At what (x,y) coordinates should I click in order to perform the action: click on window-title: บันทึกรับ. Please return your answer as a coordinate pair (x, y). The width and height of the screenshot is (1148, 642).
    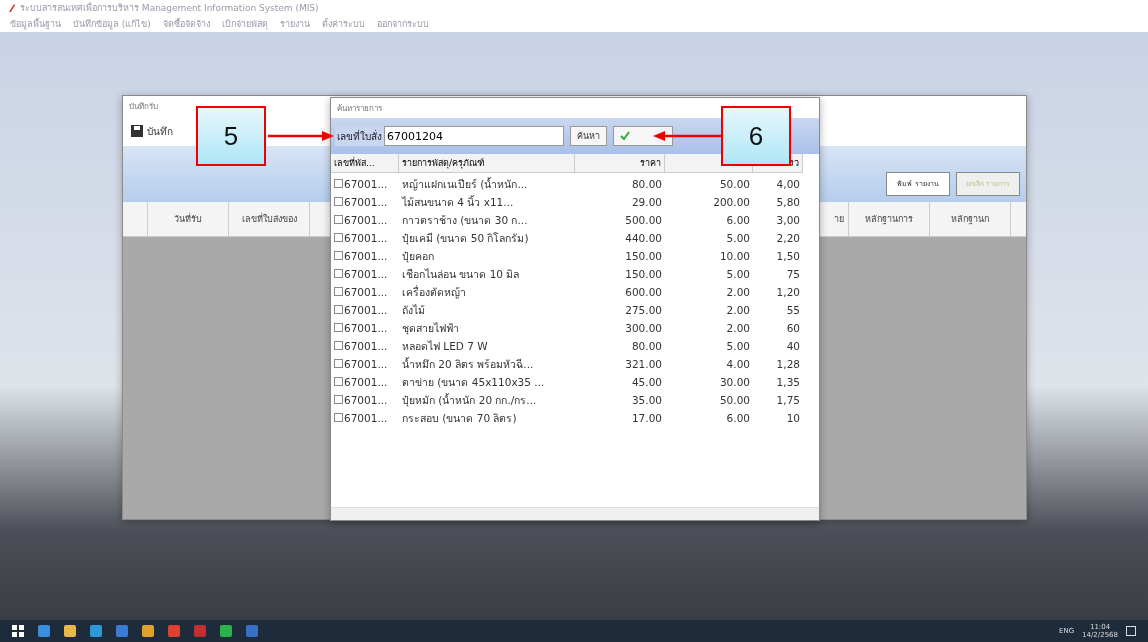
    Looking at the image, I should click on (143, 106).